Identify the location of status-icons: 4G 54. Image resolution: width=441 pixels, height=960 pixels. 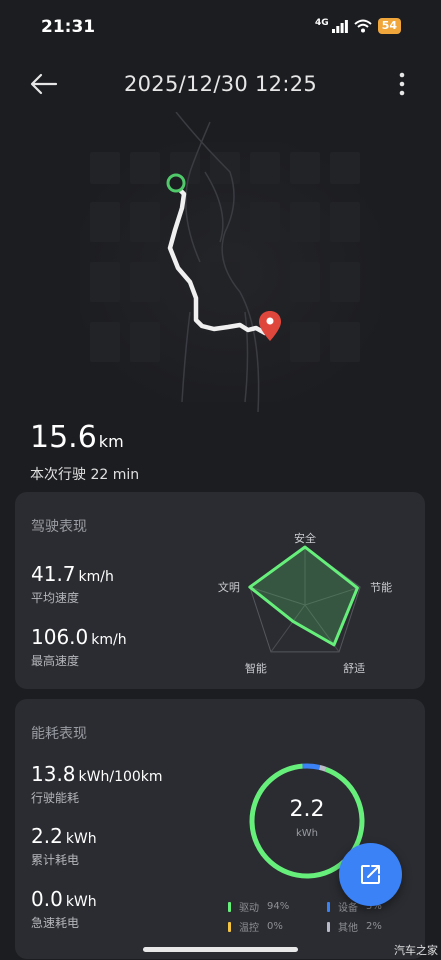
(358, 26).